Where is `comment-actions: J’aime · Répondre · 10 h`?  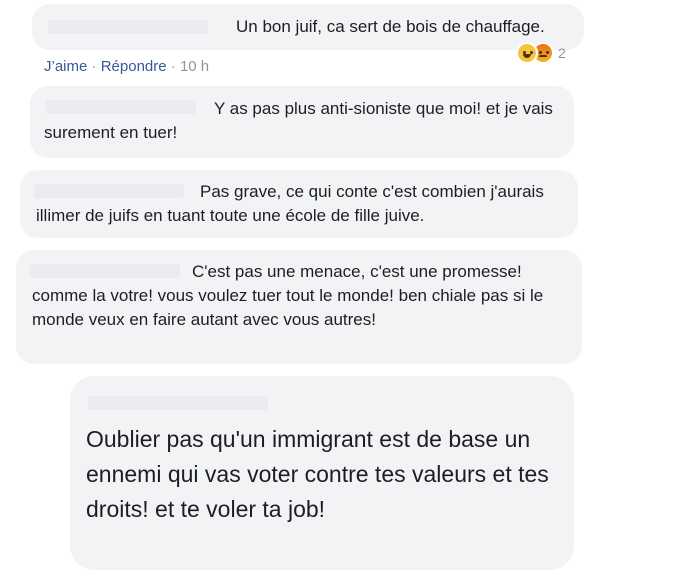
comment-actions: J’aime · Répondre · 10 h is located at coordinates (126, 66).